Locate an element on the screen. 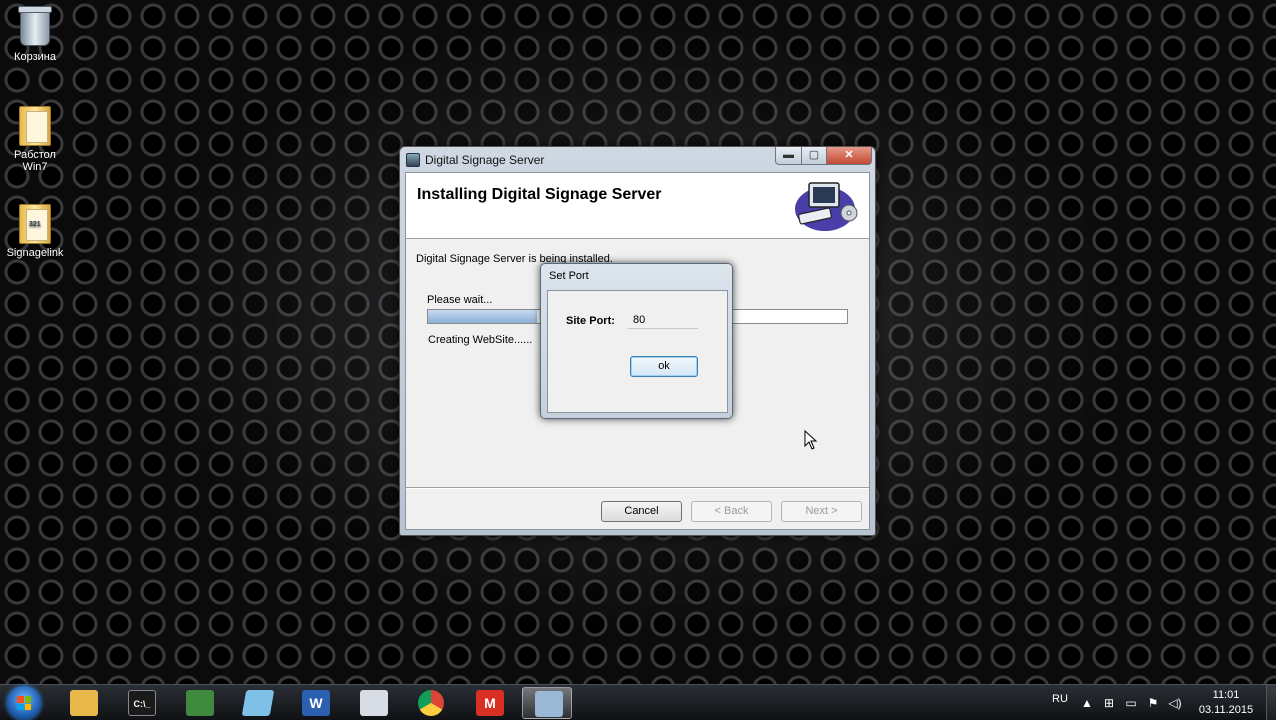 Image resolution: width=1276 pixels, height=720 pixels. taskbar-app-task-manager is located at coordinates (199, 703).